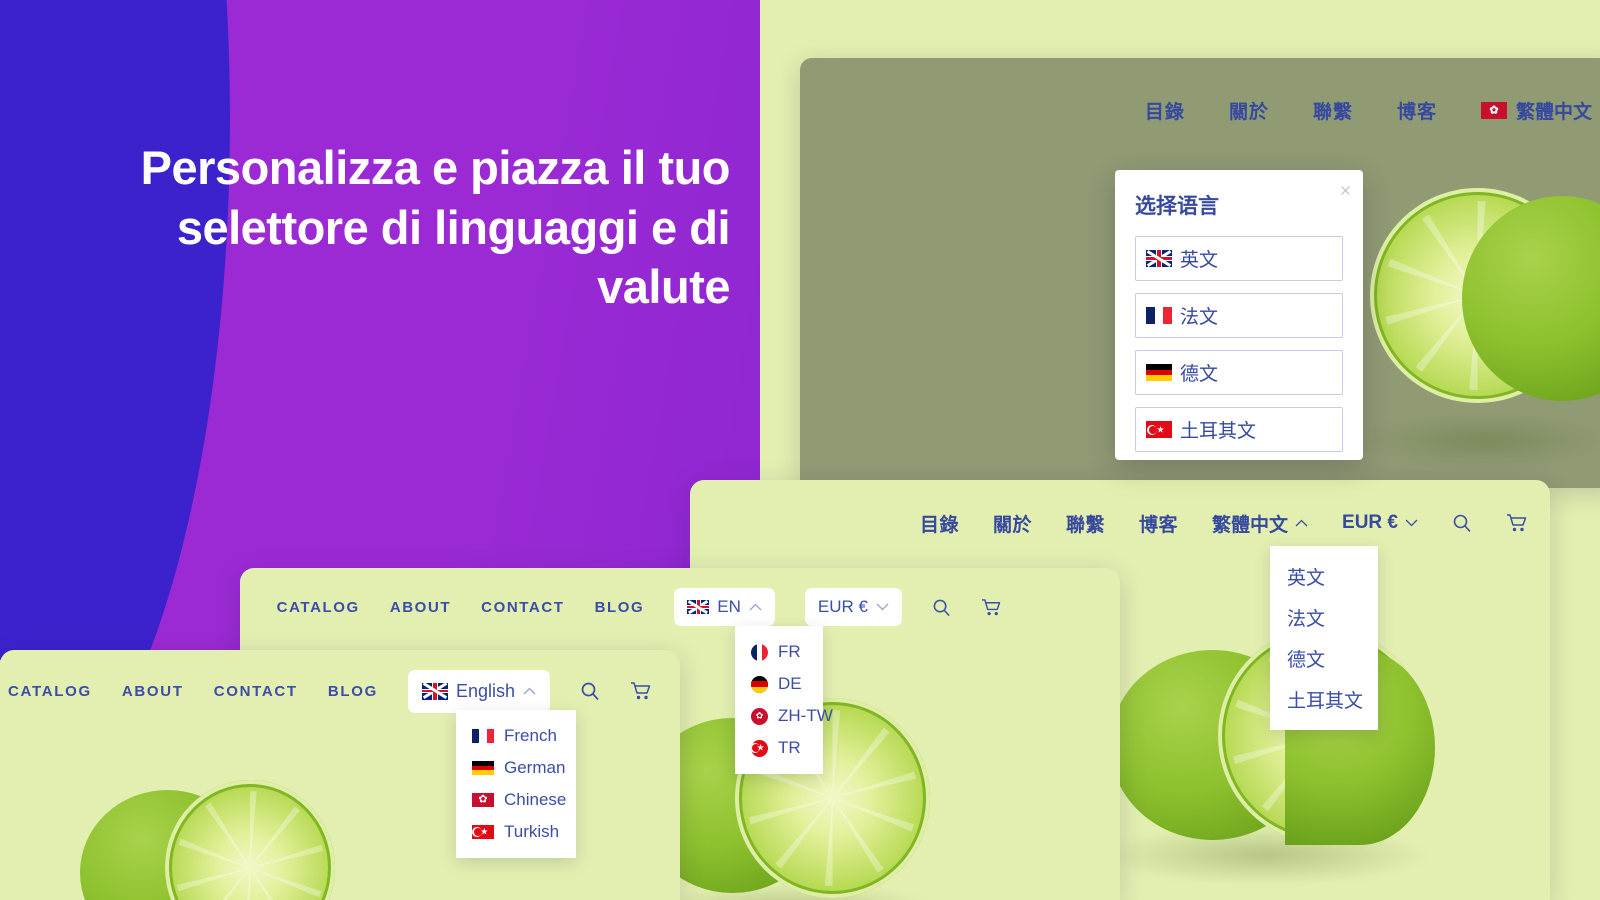 Image resolution: width=1600 pixels, height=900 pixels. I want to click on dropdown-item-label: FR, so click(789, 651).